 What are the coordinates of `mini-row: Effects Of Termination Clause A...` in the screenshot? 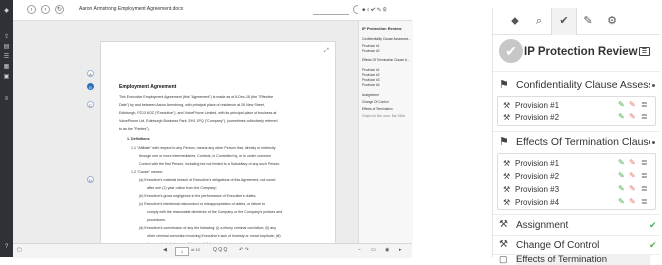 It's located at (386, 60).